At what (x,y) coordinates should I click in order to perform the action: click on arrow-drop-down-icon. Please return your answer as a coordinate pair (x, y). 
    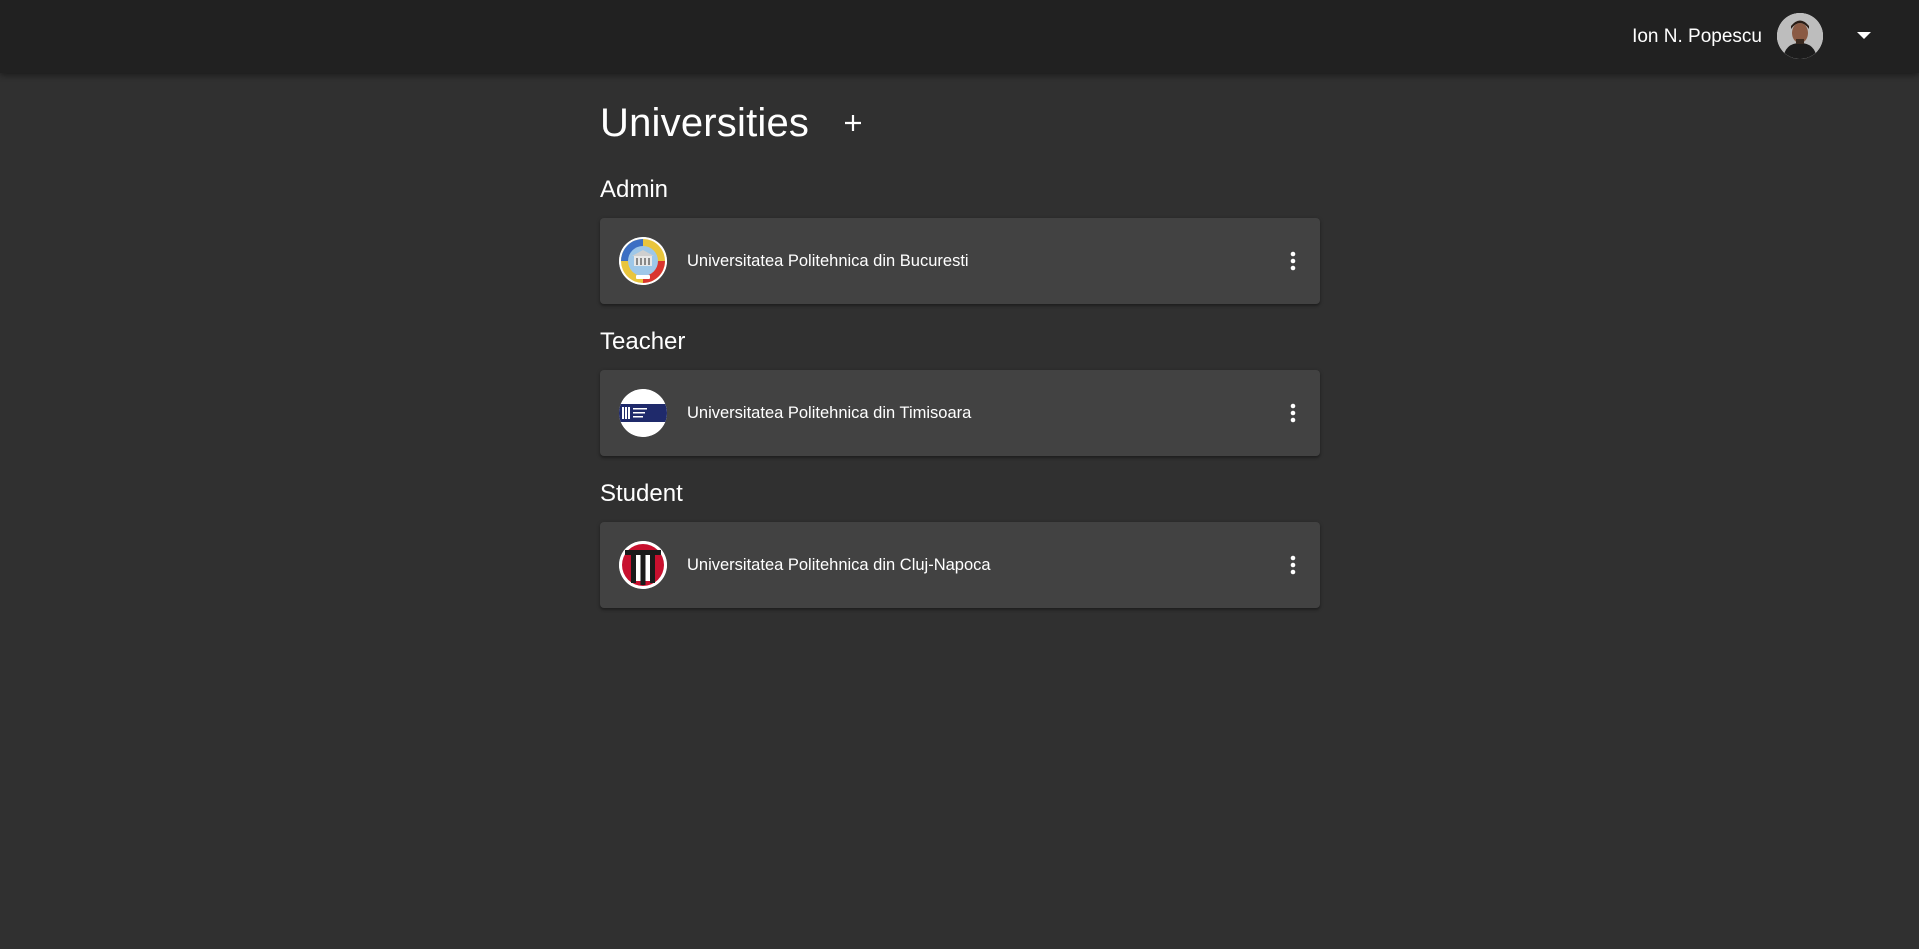
    Looking at the image, I should click on (1864, 35).